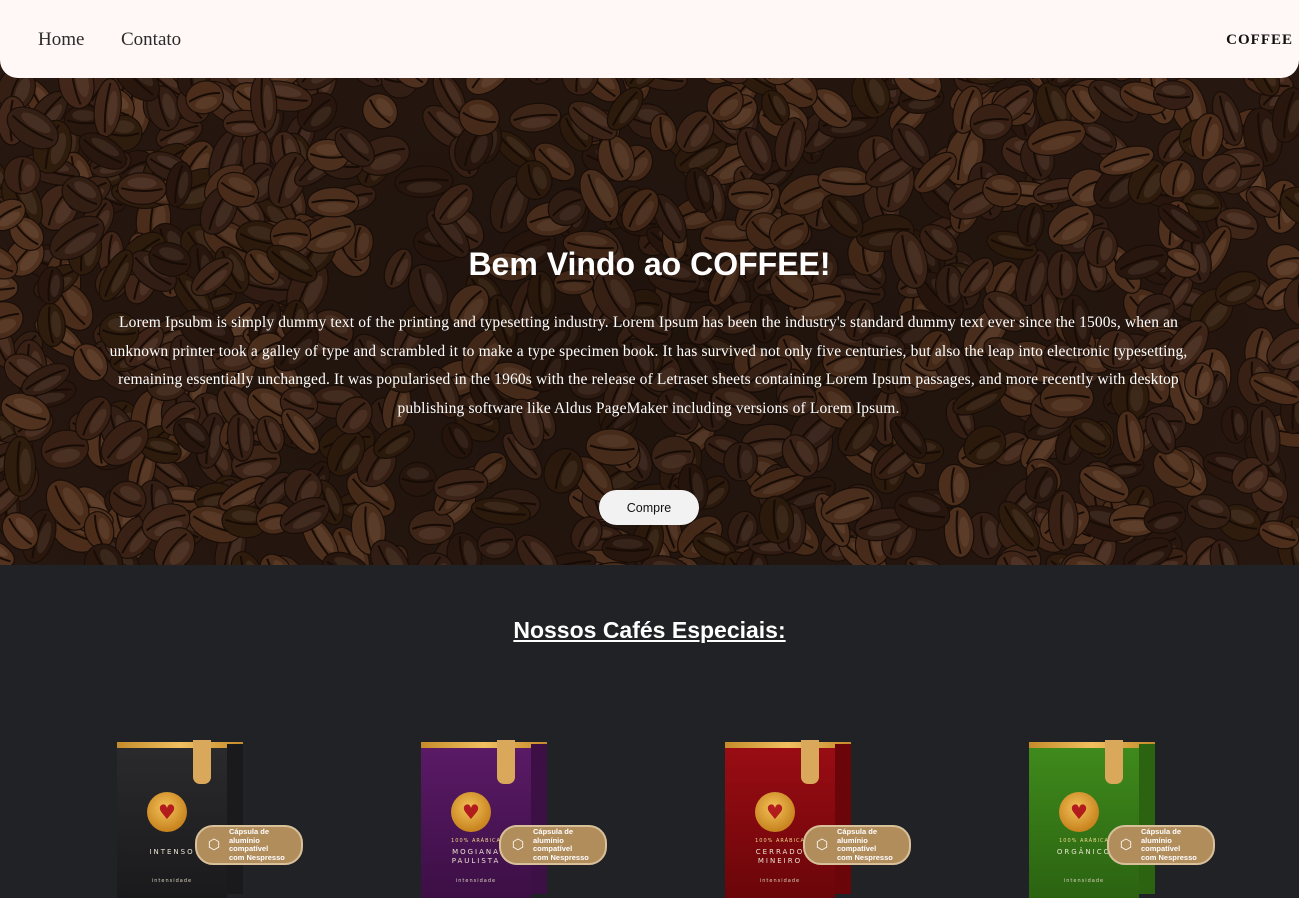  I want to click on hero-title: Bem Vindo ao COFFEE!, so click(649, 264).